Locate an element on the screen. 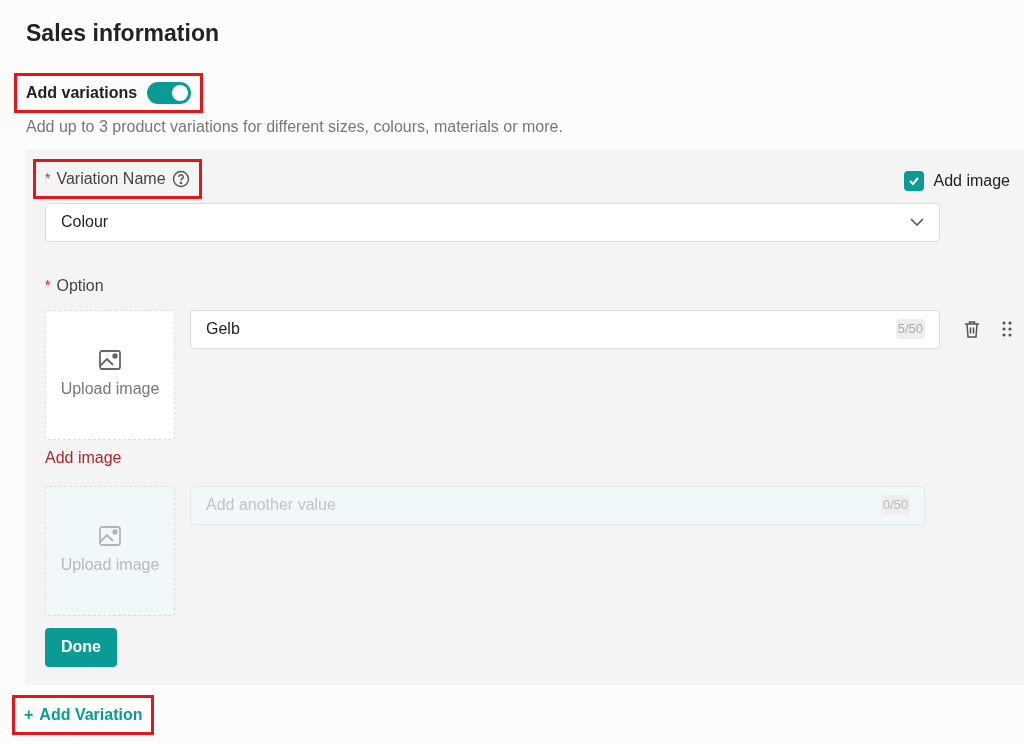  add-variation-link: + Add Variation is located at coordinates (83, 714).